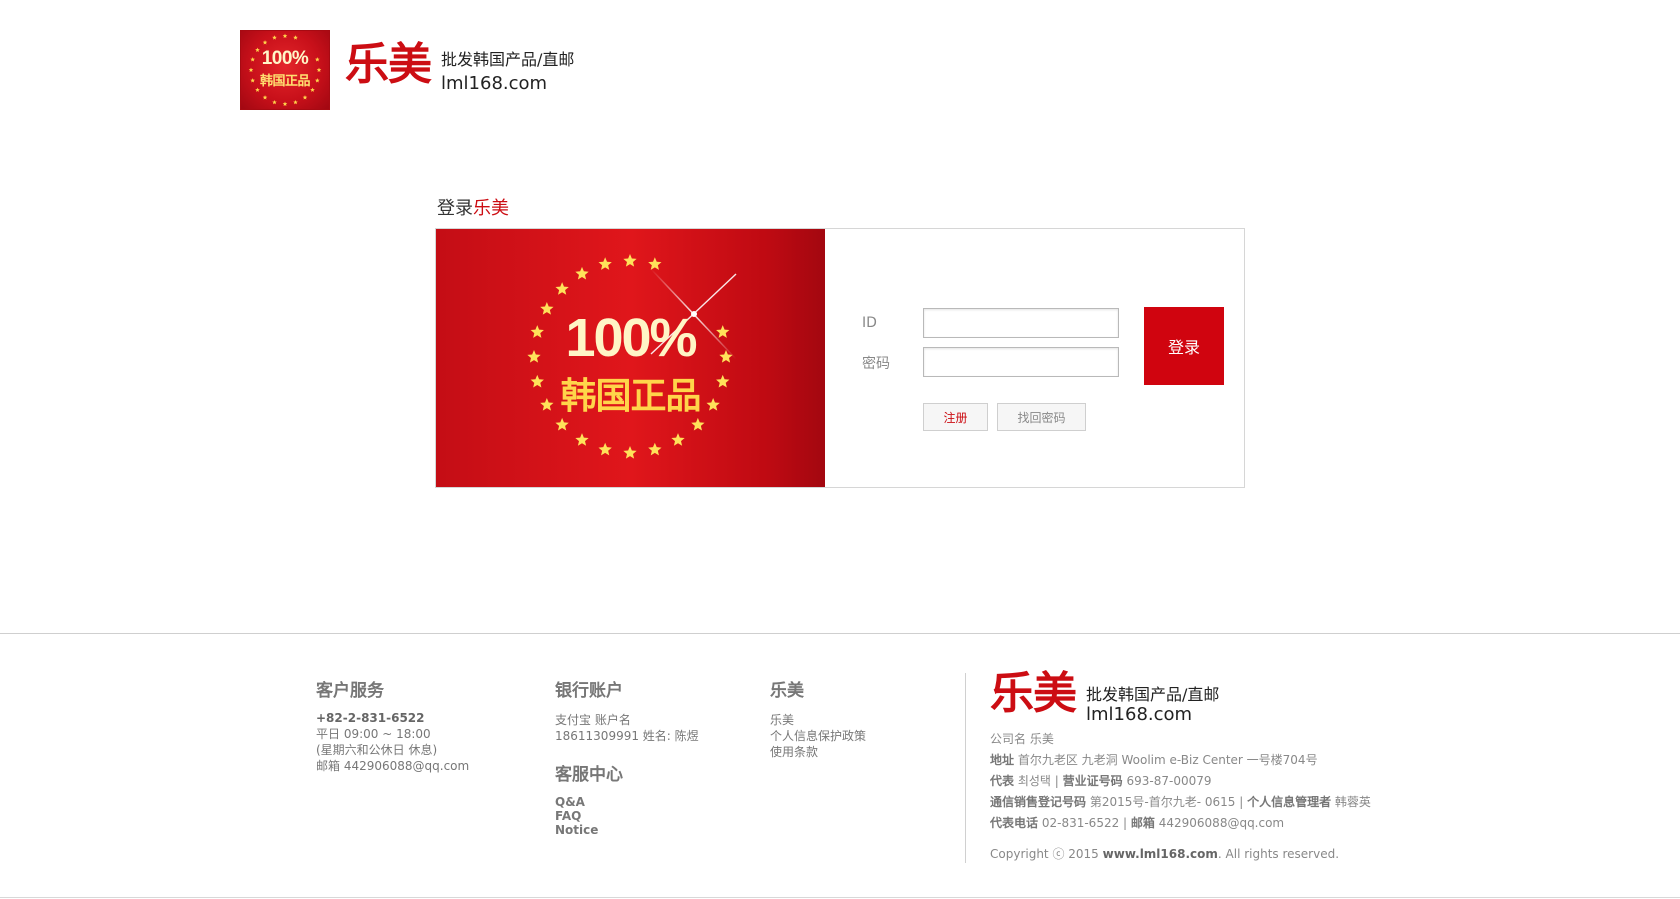 This screenshot has width=1680, height=899. Describe the element at coordinates (1041, 417) in the screenshot. I see `recover-password-button: 找回密码` at that location.